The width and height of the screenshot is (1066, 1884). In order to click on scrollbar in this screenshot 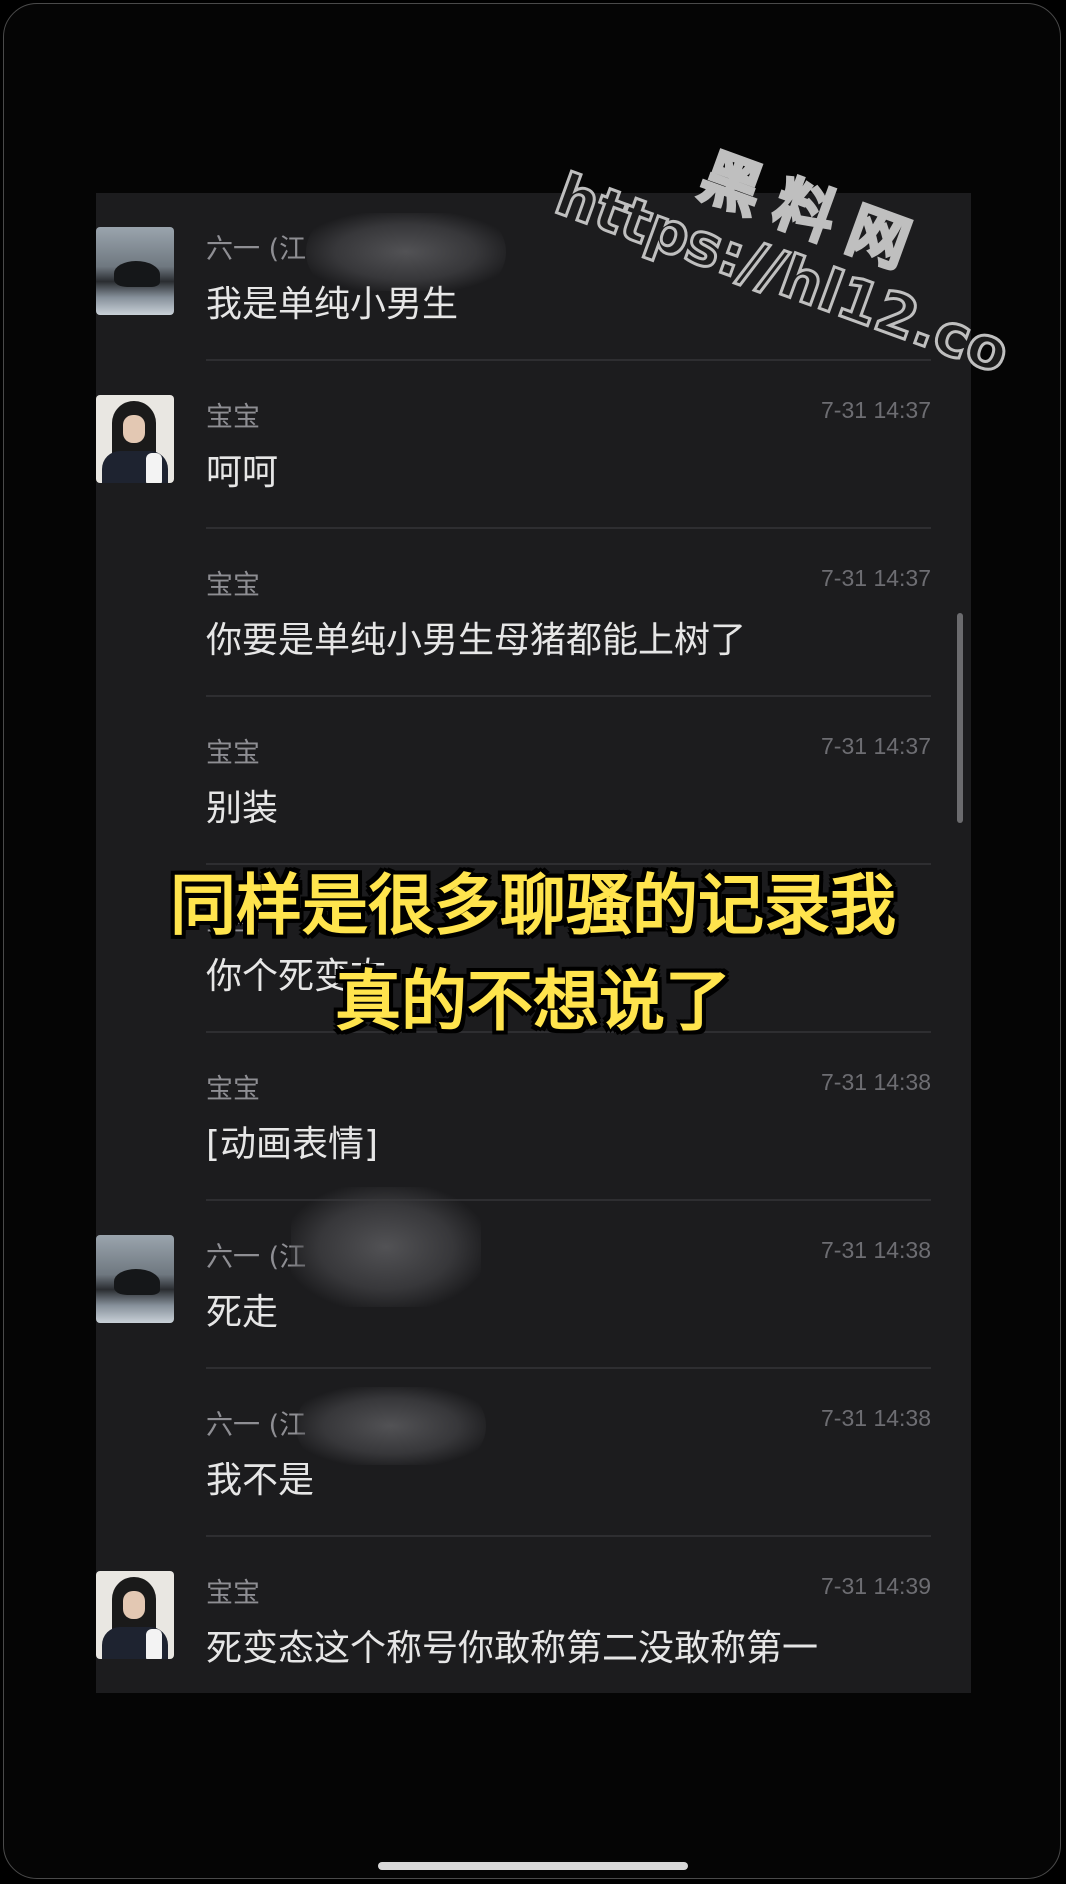, I will do `click(960, 718)`.